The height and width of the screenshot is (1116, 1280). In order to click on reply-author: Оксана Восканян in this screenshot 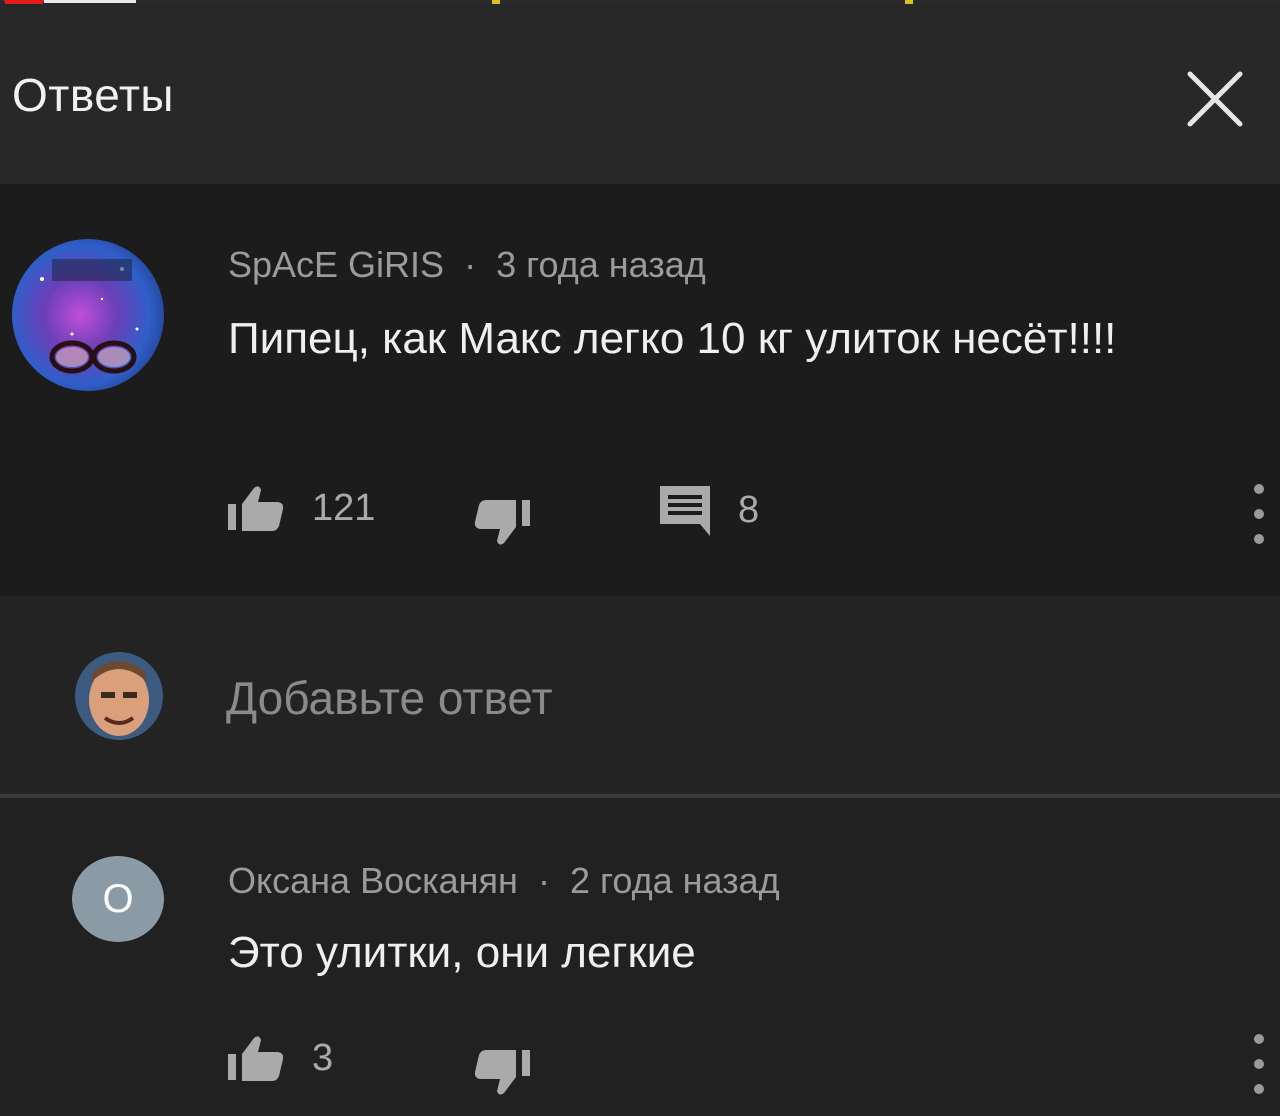, I will do `click(373, 880)`.